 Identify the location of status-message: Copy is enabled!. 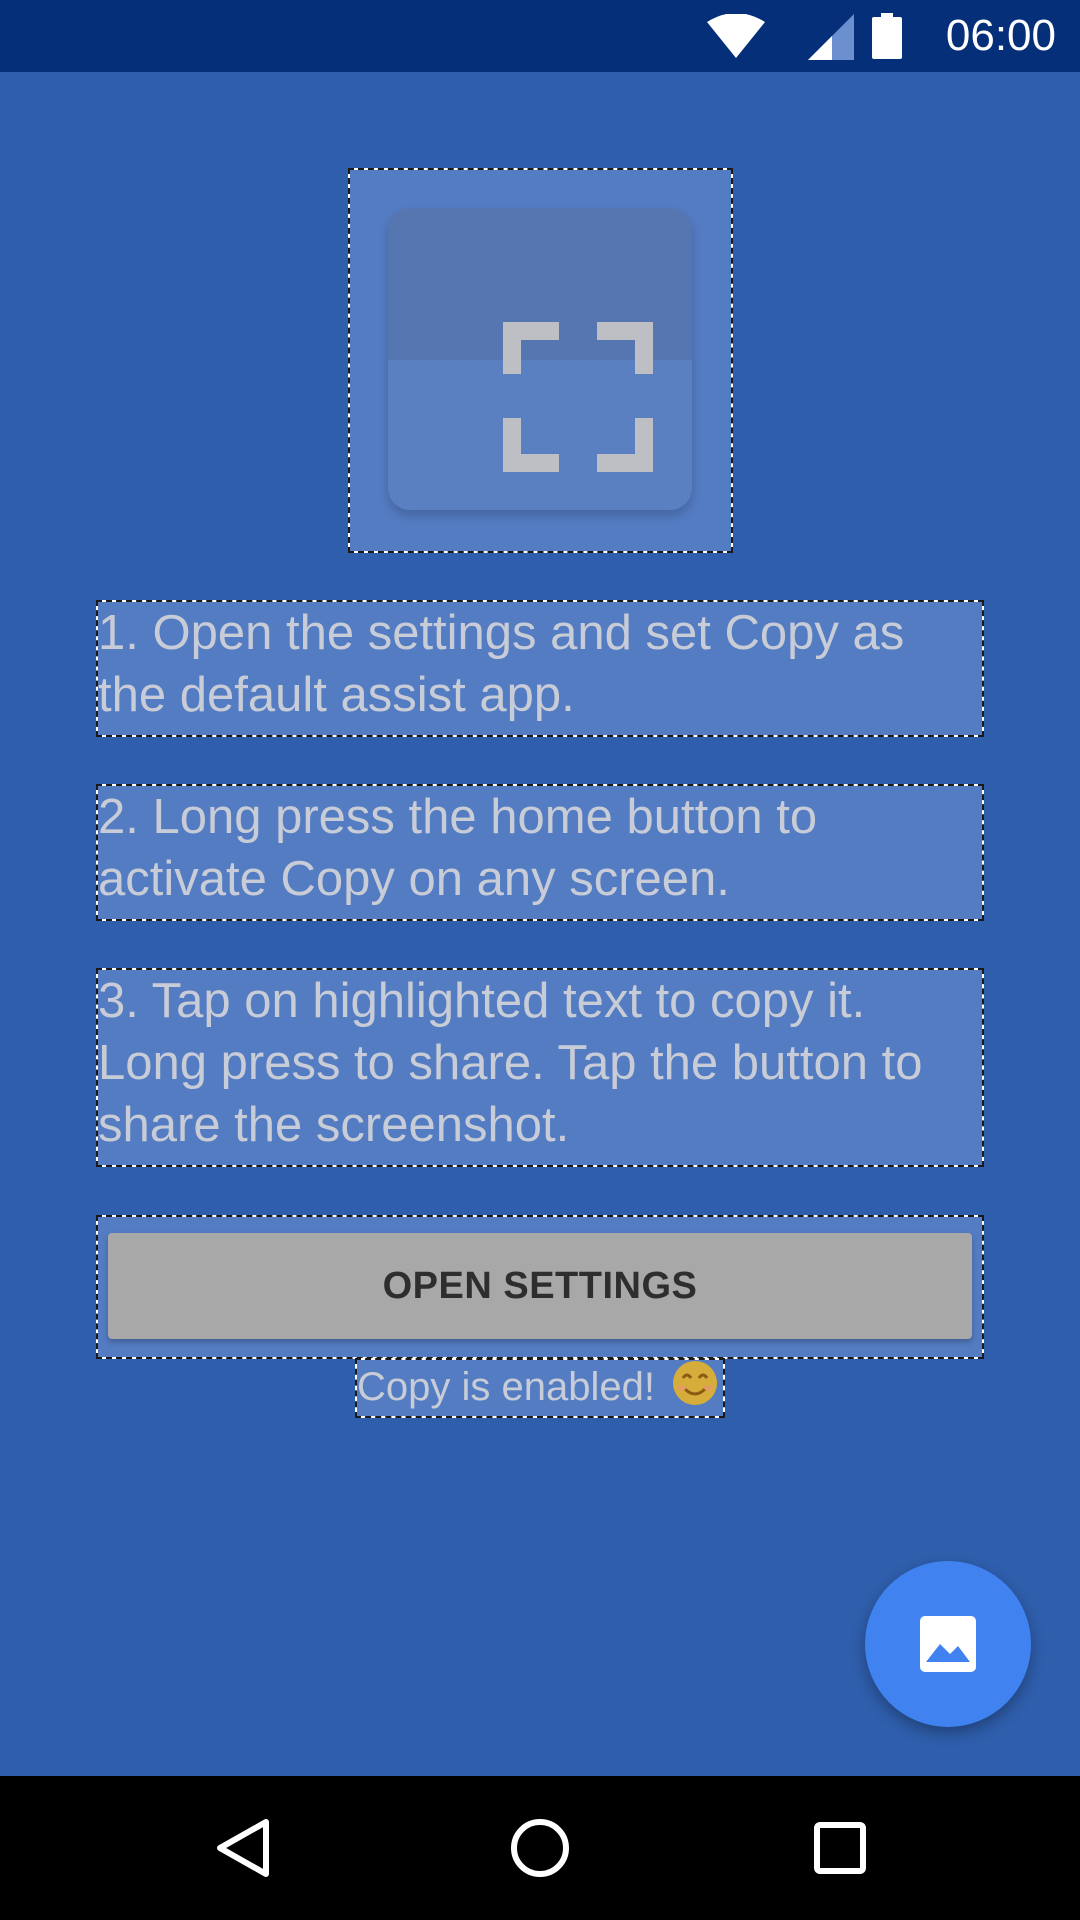
(540, 1388).